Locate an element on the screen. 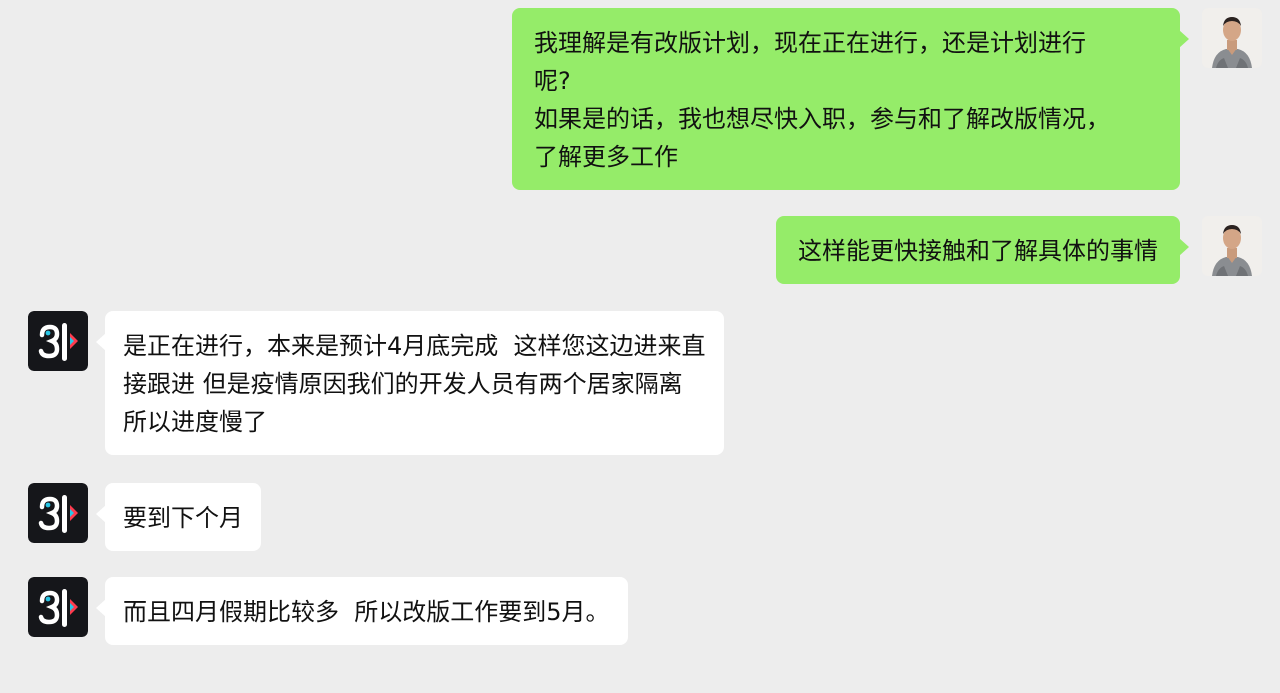  message-line: 呢? is located at coordinates (552, 81).